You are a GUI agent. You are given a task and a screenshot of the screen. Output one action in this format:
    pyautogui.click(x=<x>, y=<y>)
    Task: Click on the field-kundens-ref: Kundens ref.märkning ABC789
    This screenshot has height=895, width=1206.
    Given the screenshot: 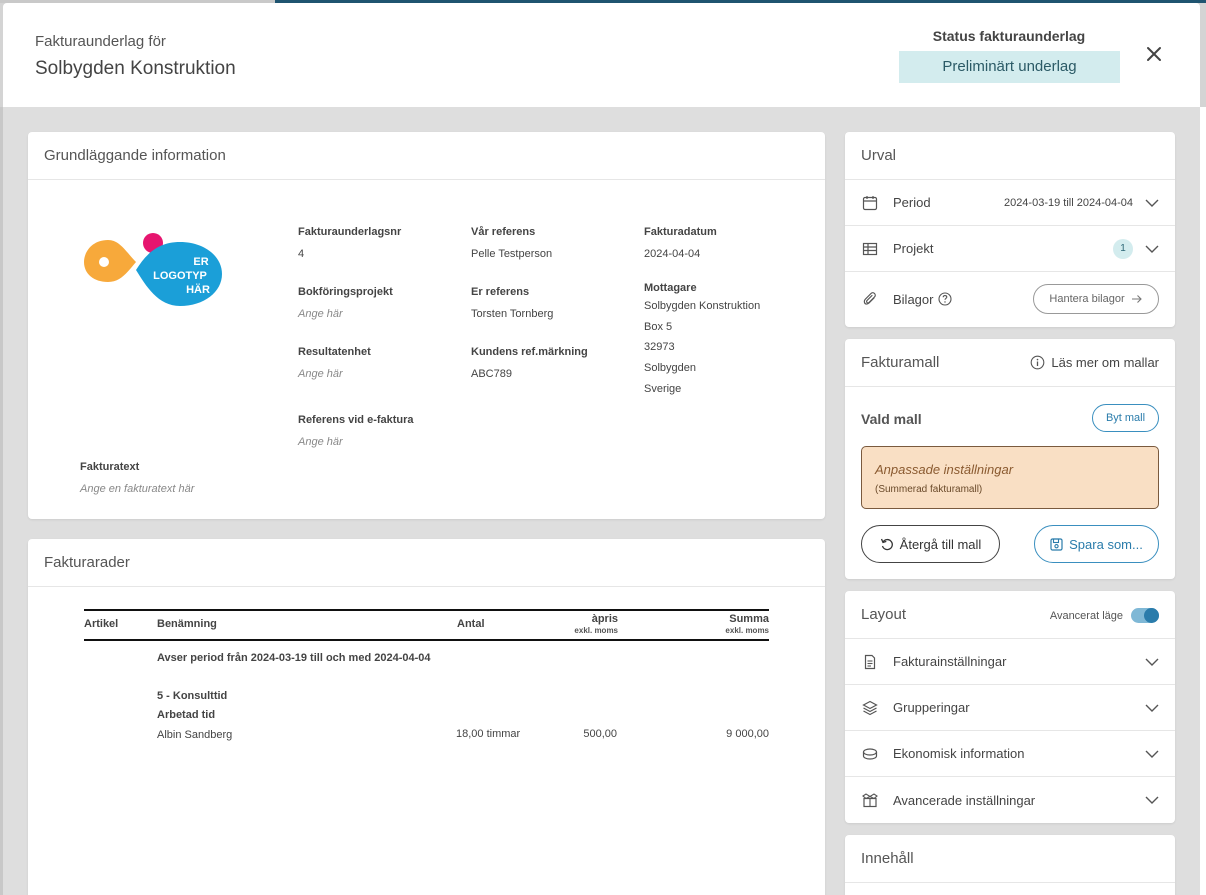 What is the action you would take?
    pyautogui.click(x=529, y=365)
    